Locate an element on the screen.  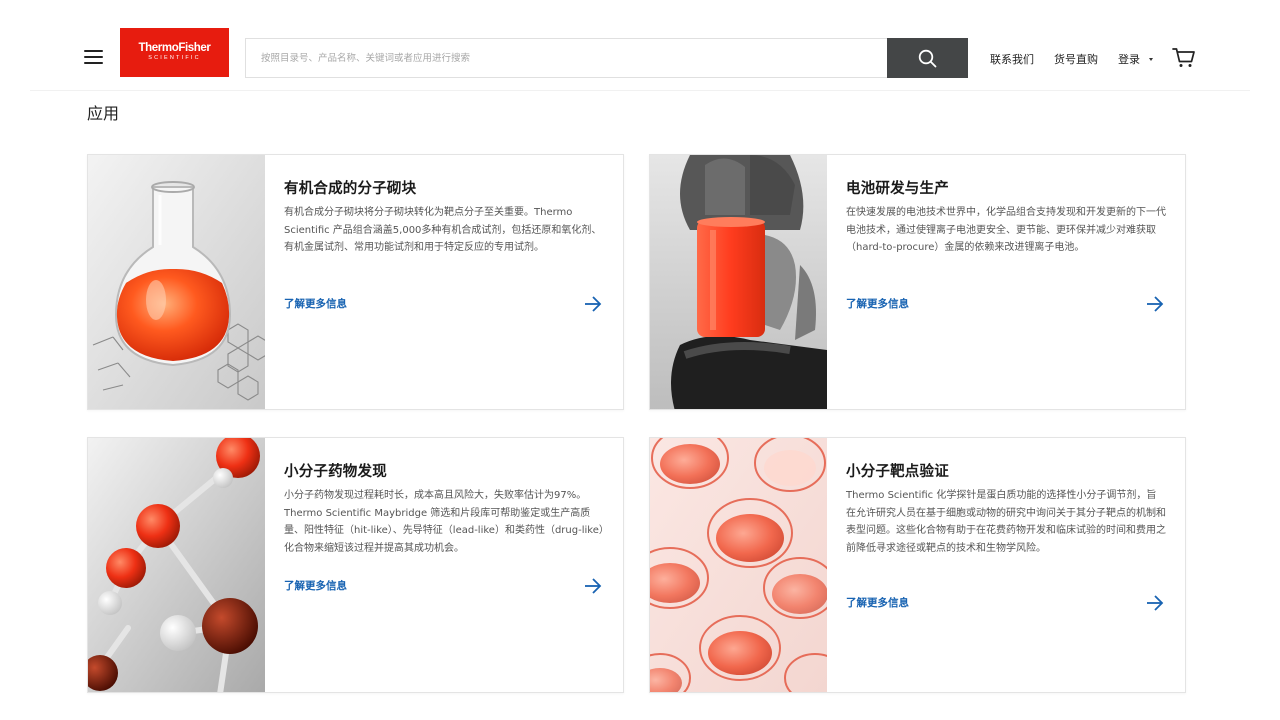
thermofisher-logo: ThermoFisher SCIENTIFIC is located at coordinates (174, 52).